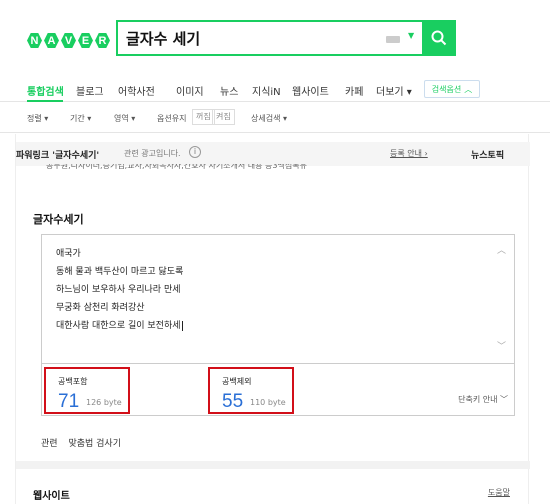 The height and width of the screenshot is (504, 550). I want to click on filter-sort: 정렬 ▾, so click(37, 118).